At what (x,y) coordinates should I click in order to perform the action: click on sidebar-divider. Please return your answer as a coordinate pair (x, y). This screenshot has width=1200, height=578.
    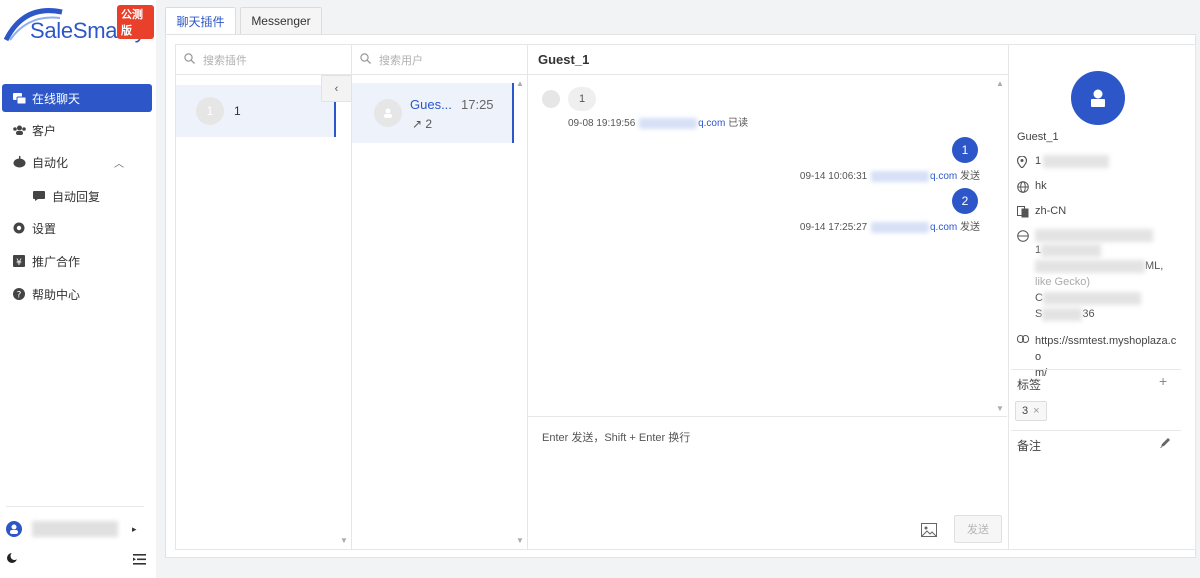
    Looking at the image, I should click on (75, 506).